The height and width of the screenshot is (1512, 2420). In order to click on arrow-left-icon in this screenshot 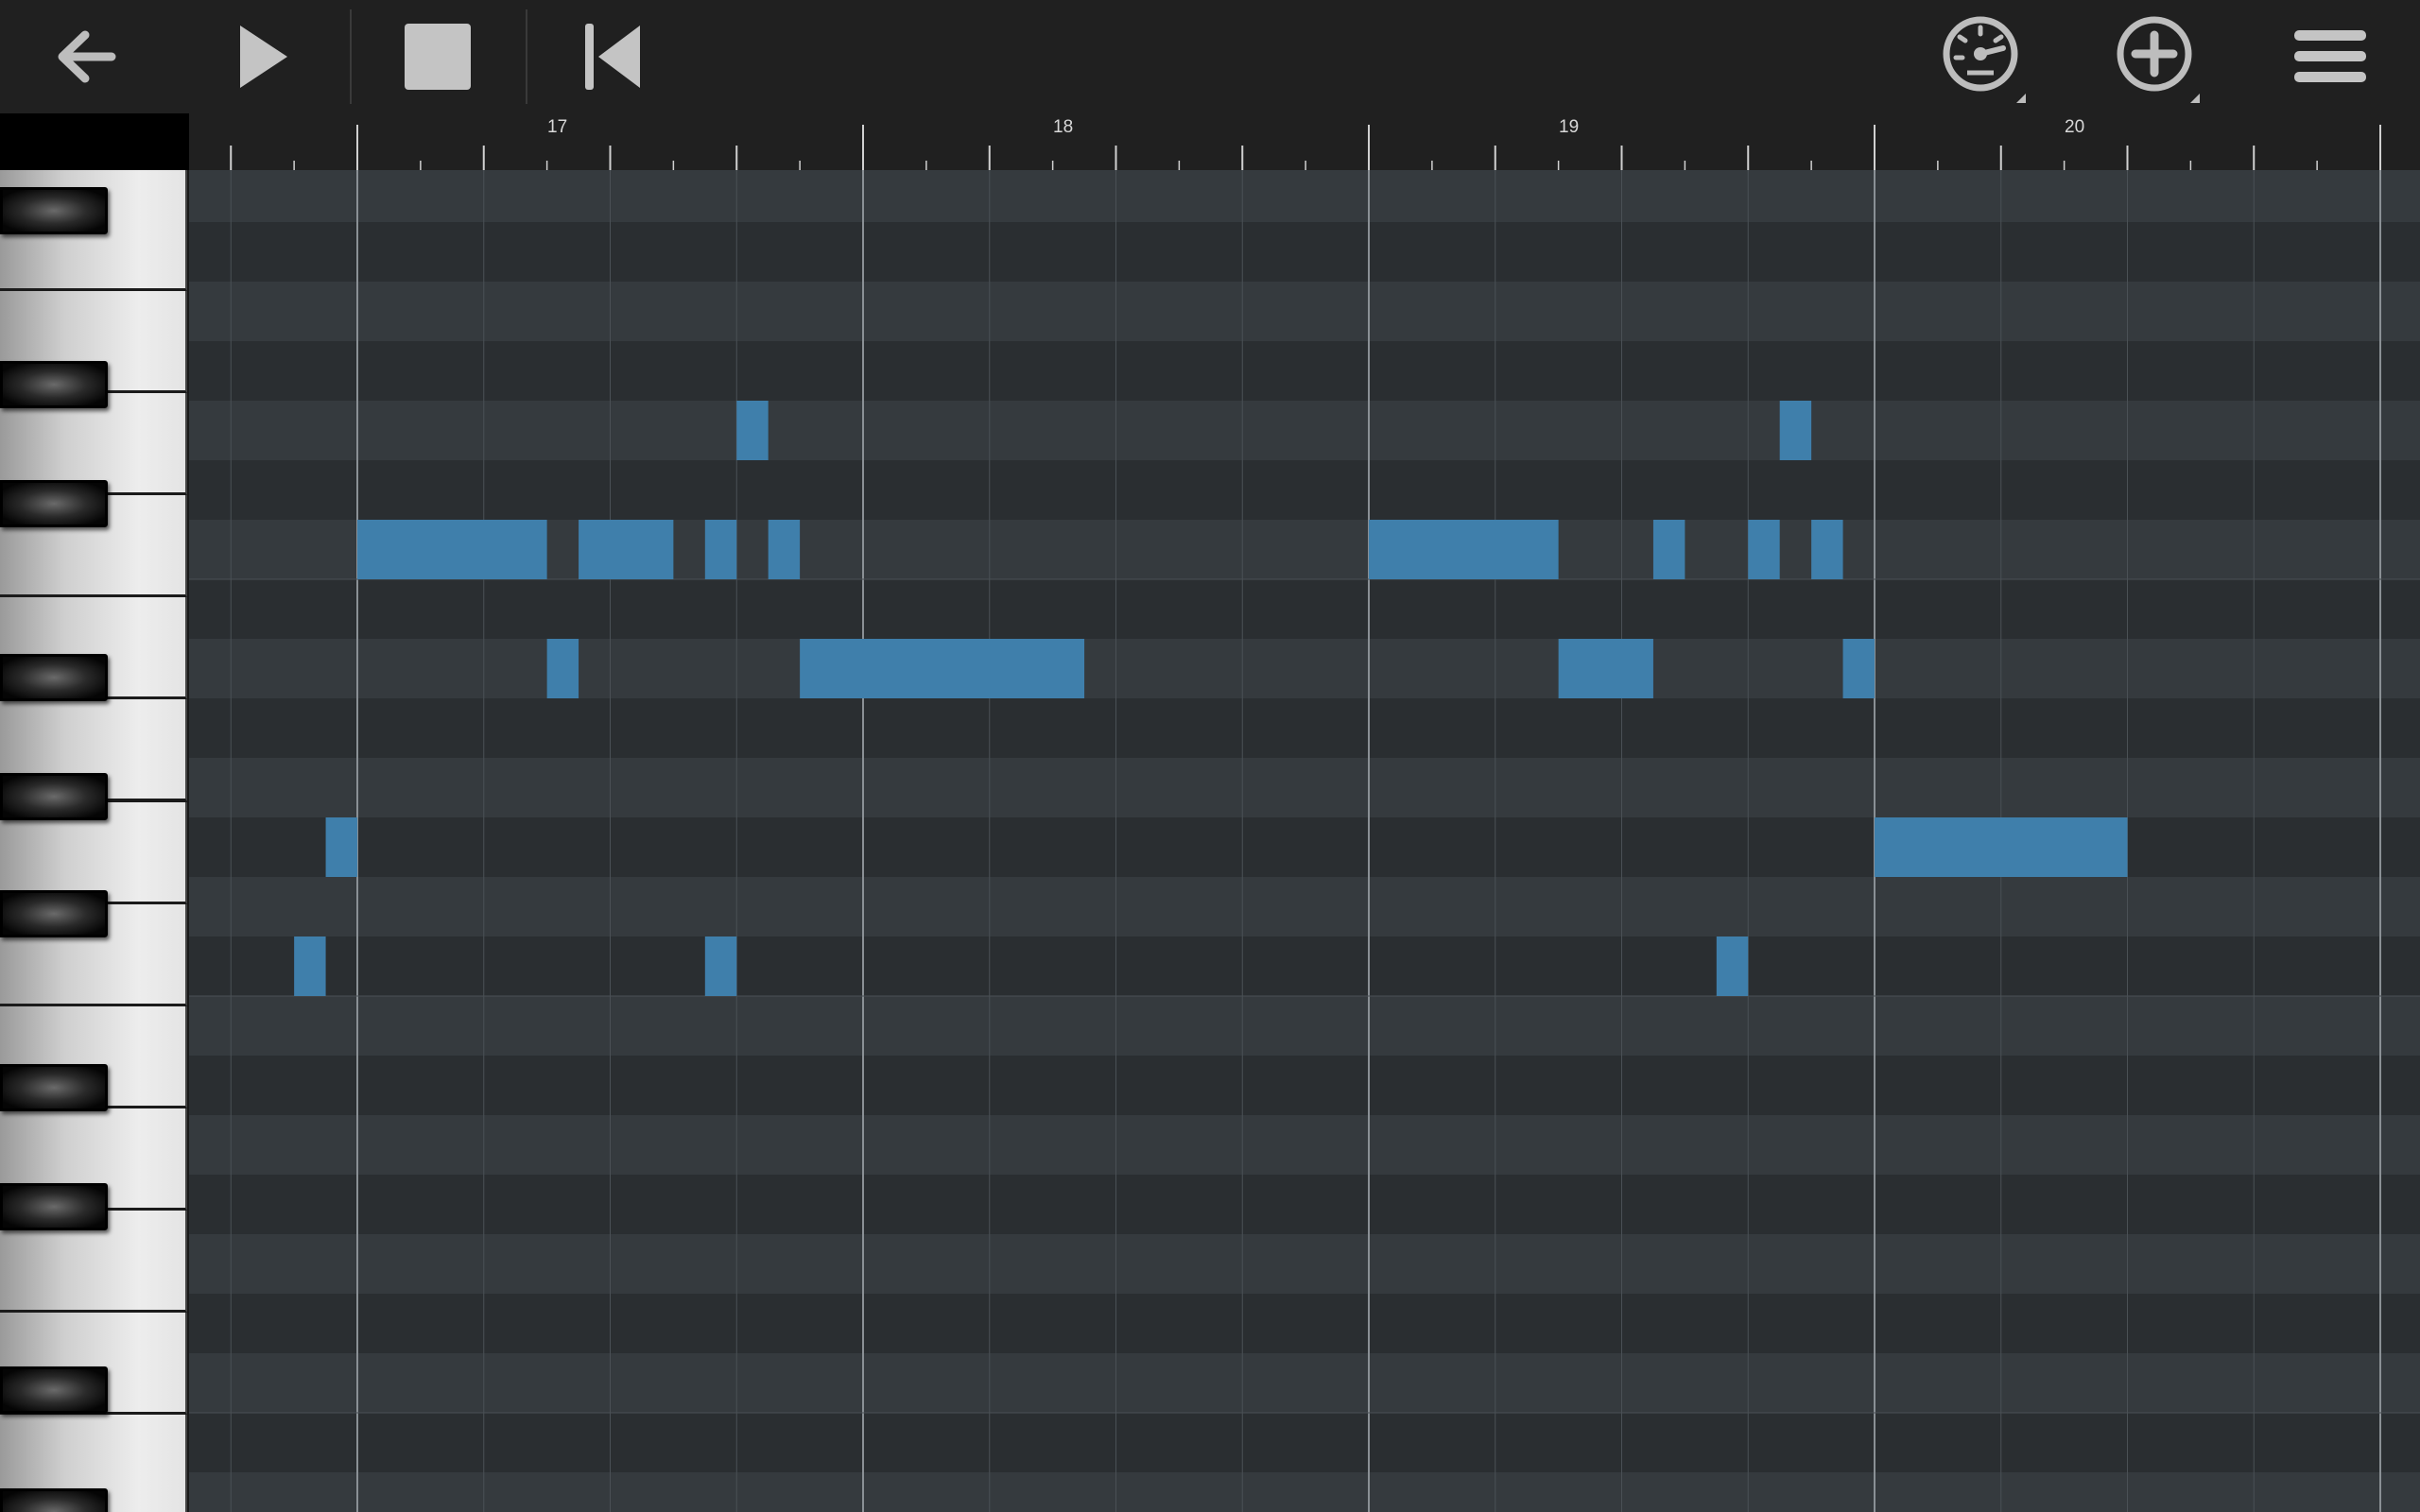, I will do `click(87, 56)`.